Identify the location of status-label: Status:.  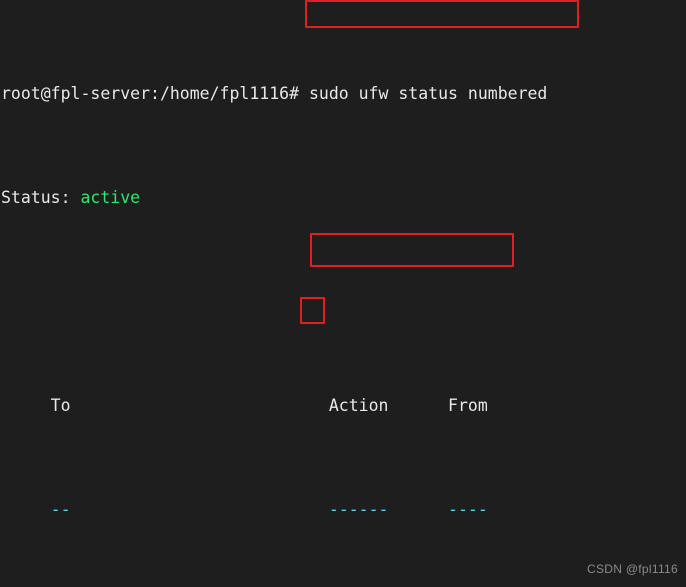
(36, 198).